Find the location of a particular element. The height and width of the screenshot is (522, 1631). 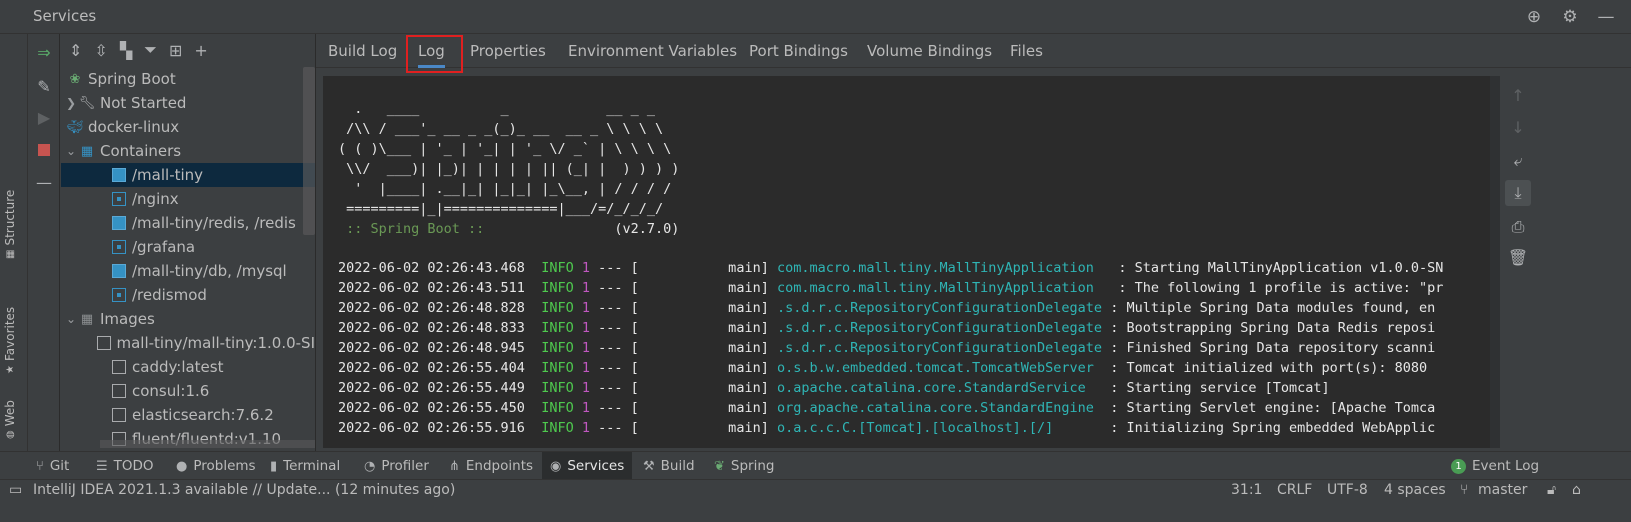

tab-build-log: Build Log is located at coordinates (362, 51).